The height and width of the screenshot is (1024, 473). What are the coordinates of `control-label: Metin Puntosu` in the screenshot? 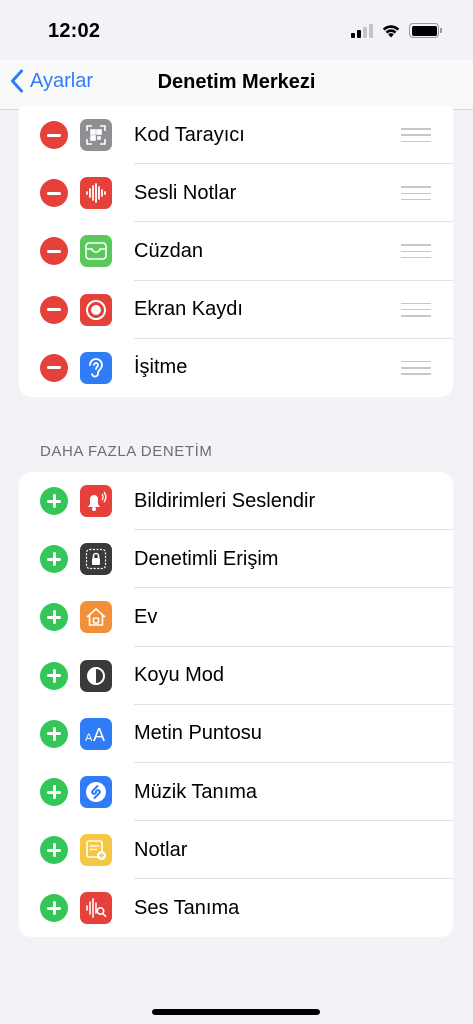 It's located at (198, 733).